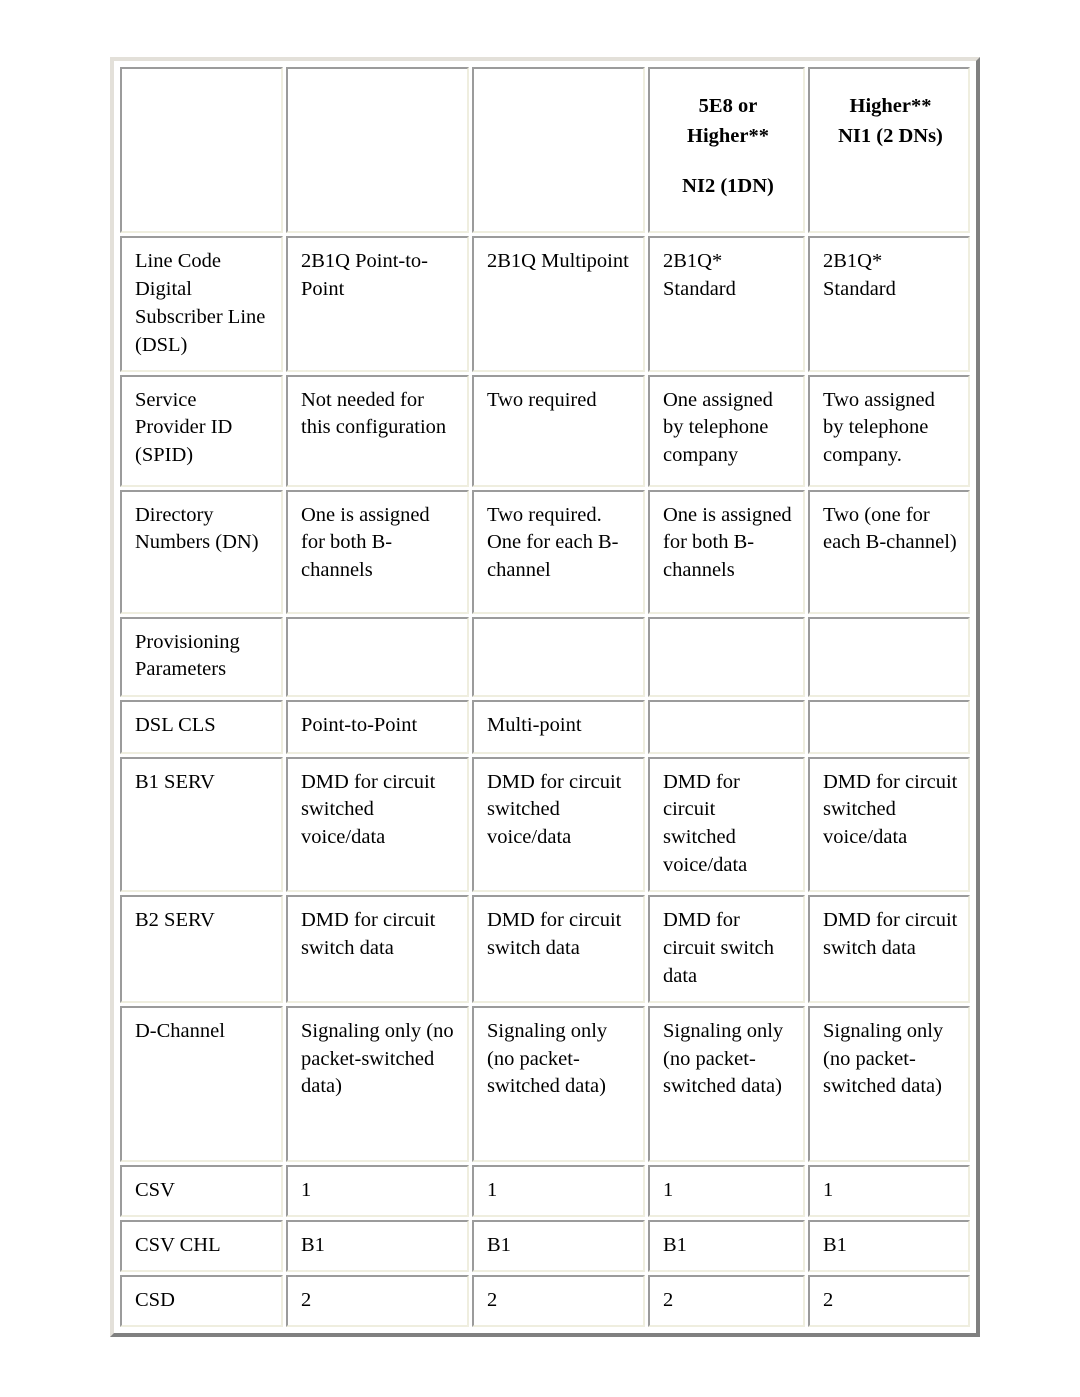 This screenshot has height=1397, width=1080. Describe the element at coordinates (558, 1083) in the screenshot. I see `cell-d-channel-c2: Signaling only (no packet-switched data)` at that location.